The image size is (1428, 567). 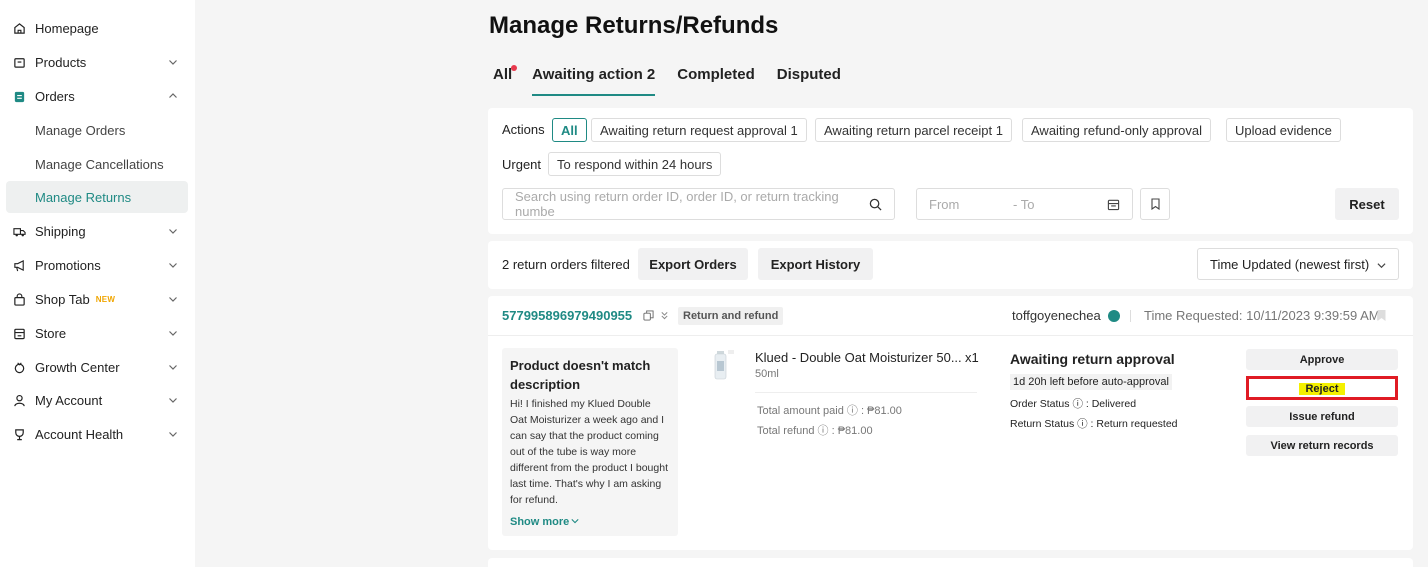 I want to click on tab-bar: All Awaiting action 2 Completed Disputed, so click(x=678, y=81).